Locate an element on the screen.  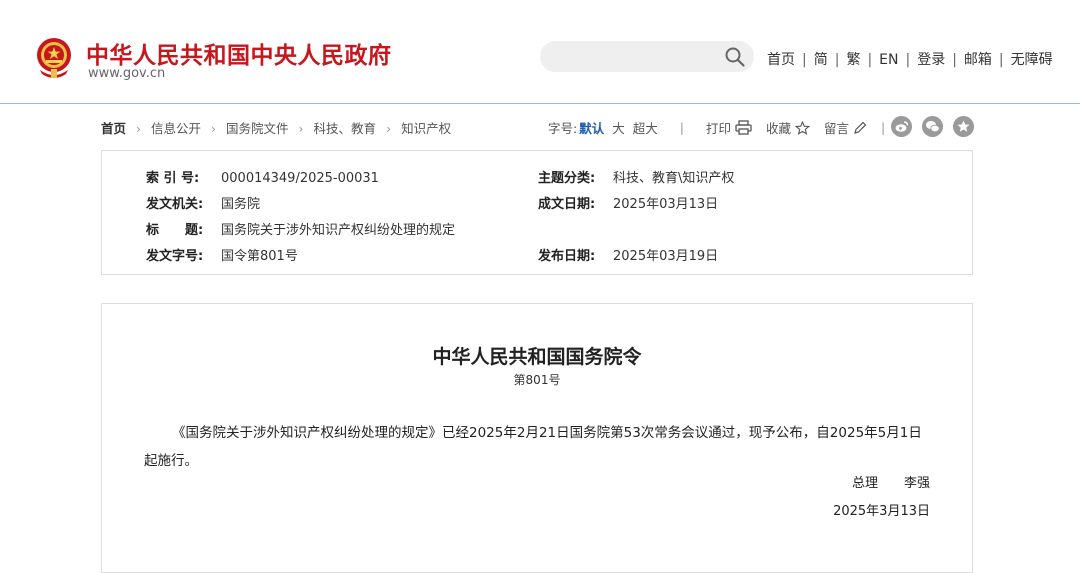
meta-label: 成文日期: is located at coordinates (567, 204).